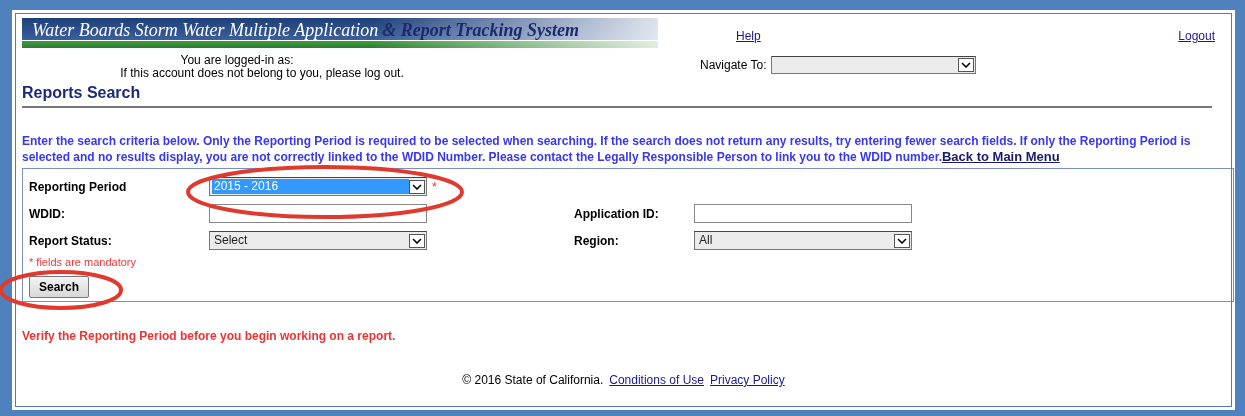 The width and height of the screenshot is (1245, 416). What do you see at coordinates (434, 186) in the screenshot?
I see `required-mark: *` at bounding box center [434, 186].